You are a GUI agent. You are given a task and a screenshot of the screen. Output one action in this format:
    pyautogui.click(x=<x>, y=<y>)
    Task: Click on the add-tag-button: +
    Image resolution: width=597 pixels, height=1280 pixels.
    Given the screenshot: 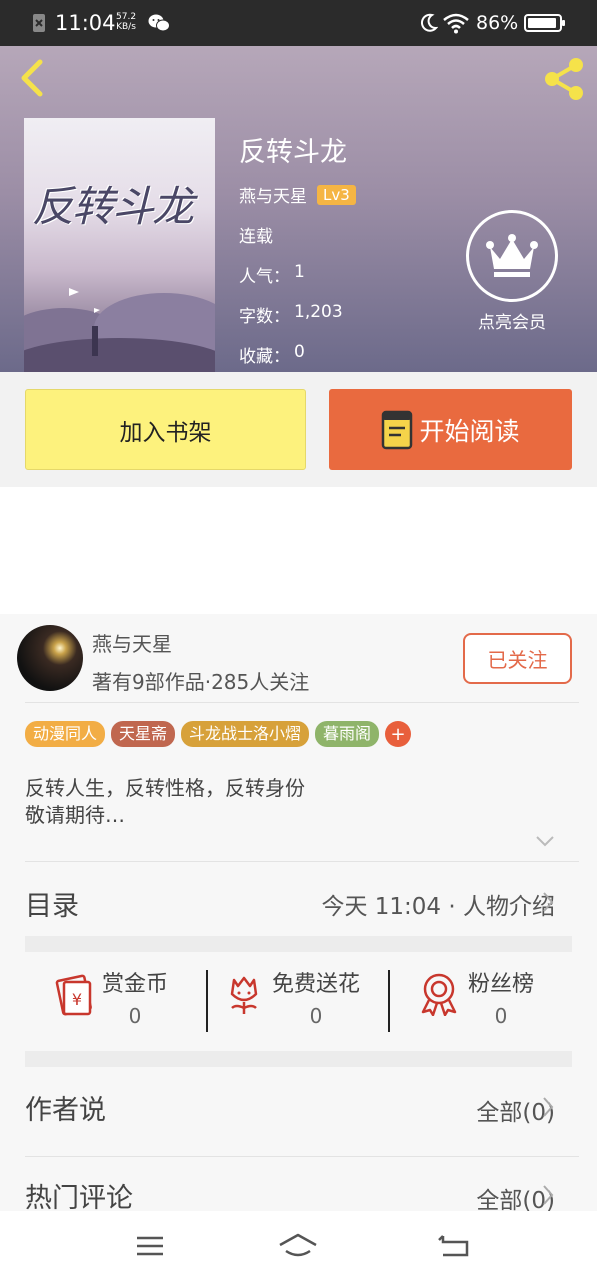 What is the action you would take?
    pyautogui.click(x=398, y=734)
    